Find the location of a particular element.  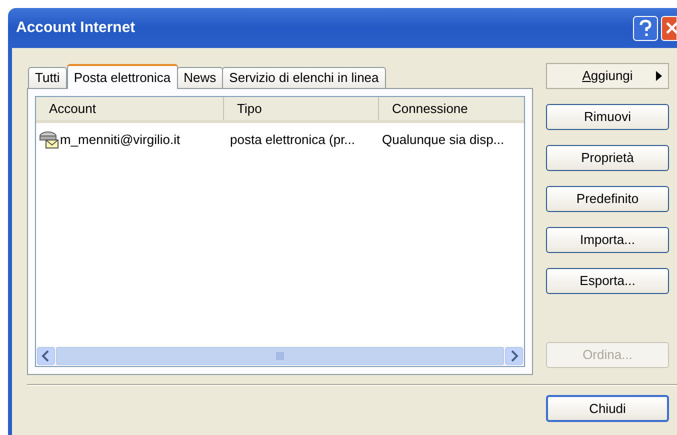

action-button: Proprietà is located at coordinates (607, 158).